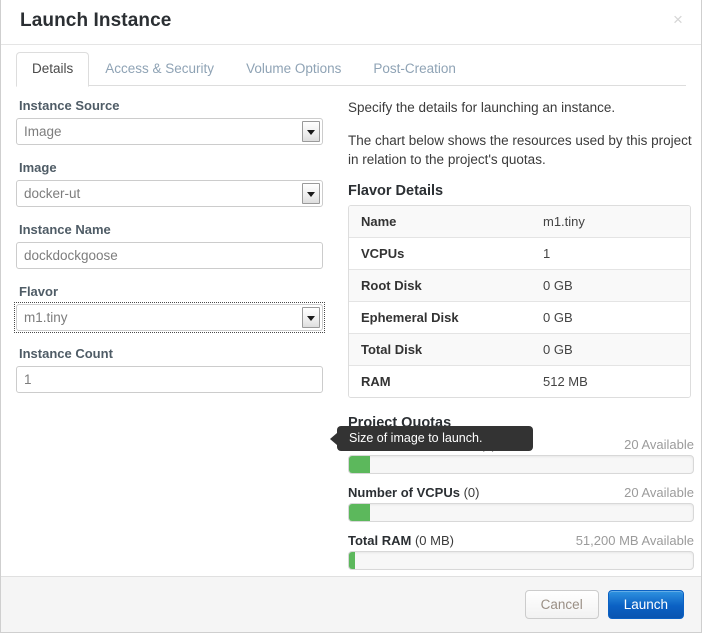 This screenshot has height=633, width=702. What do you see at coordinates (440, 222) in the screenshot?
I see `row-key: Name` at bounding box center [440, 222].